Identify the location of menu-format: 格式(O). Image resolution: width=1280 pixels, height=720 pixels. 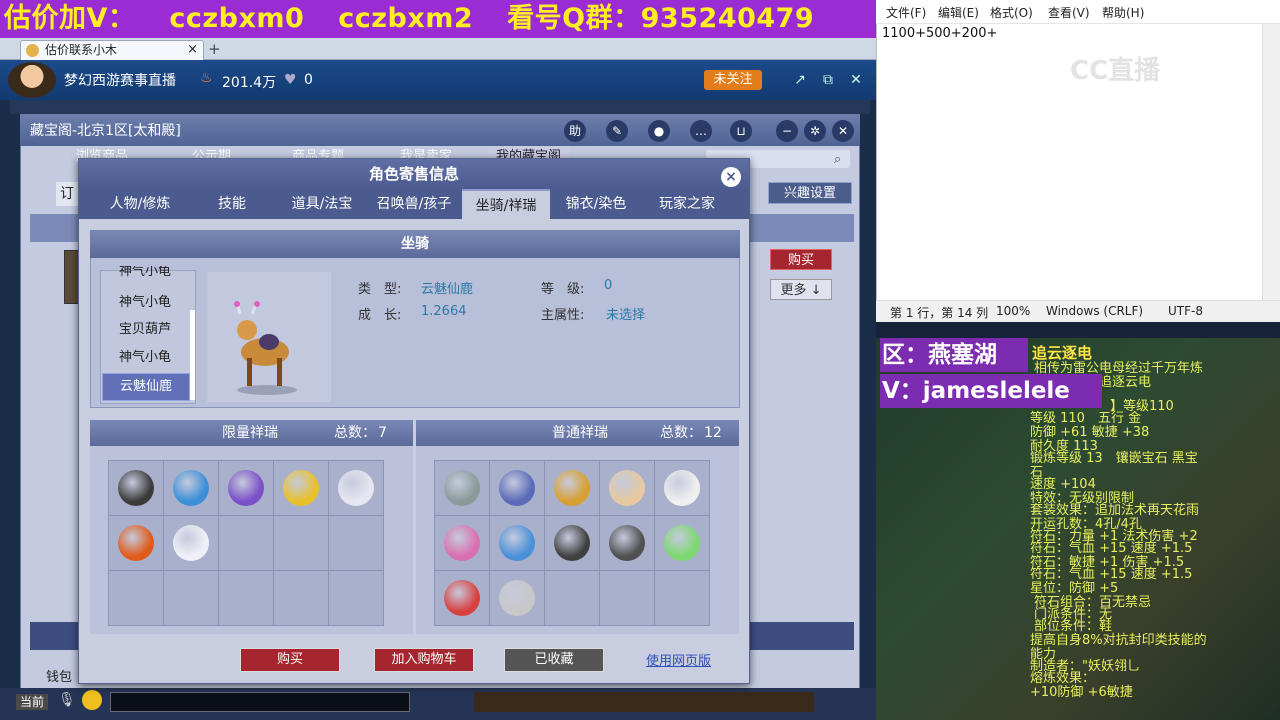
(1011, 12).